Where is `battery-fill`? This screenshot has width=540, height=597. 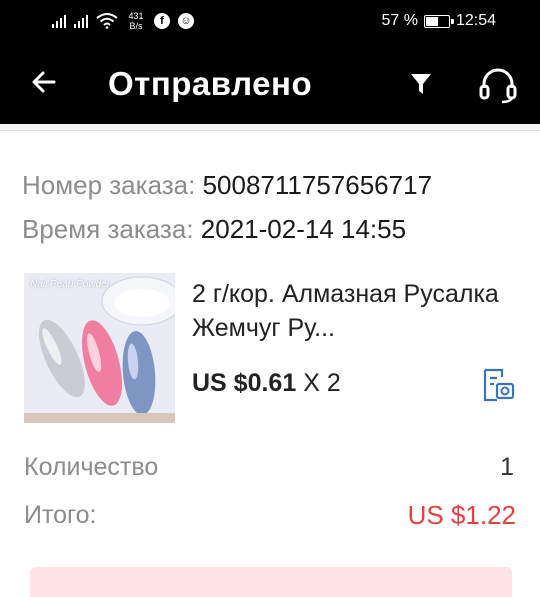 battery-fill is located at coordinates (431, 21).